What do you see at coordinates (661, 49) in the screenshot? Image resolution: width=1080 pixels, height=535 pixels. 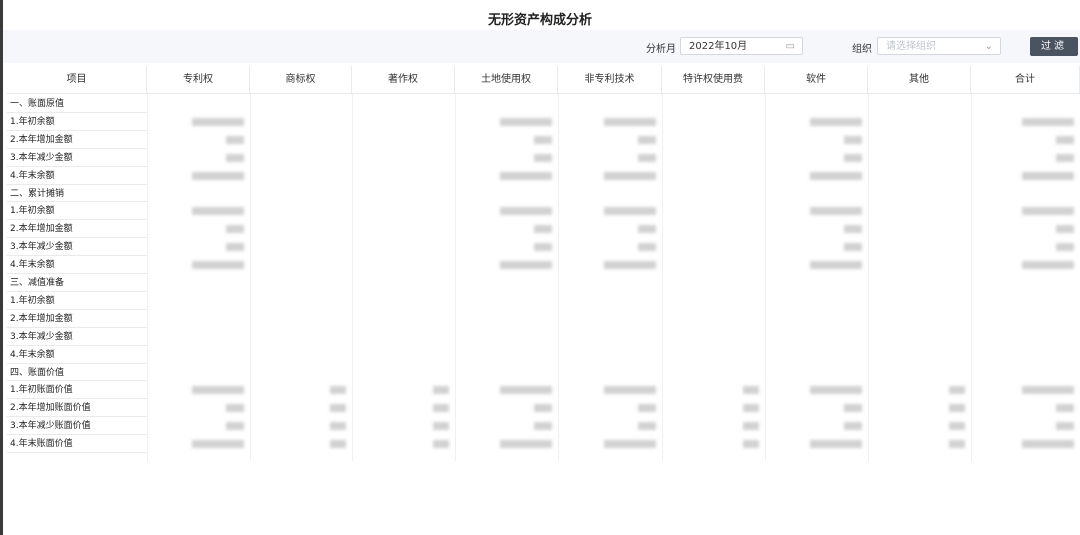 I see `month-label: 分析月` at bounding box center [661, 49].